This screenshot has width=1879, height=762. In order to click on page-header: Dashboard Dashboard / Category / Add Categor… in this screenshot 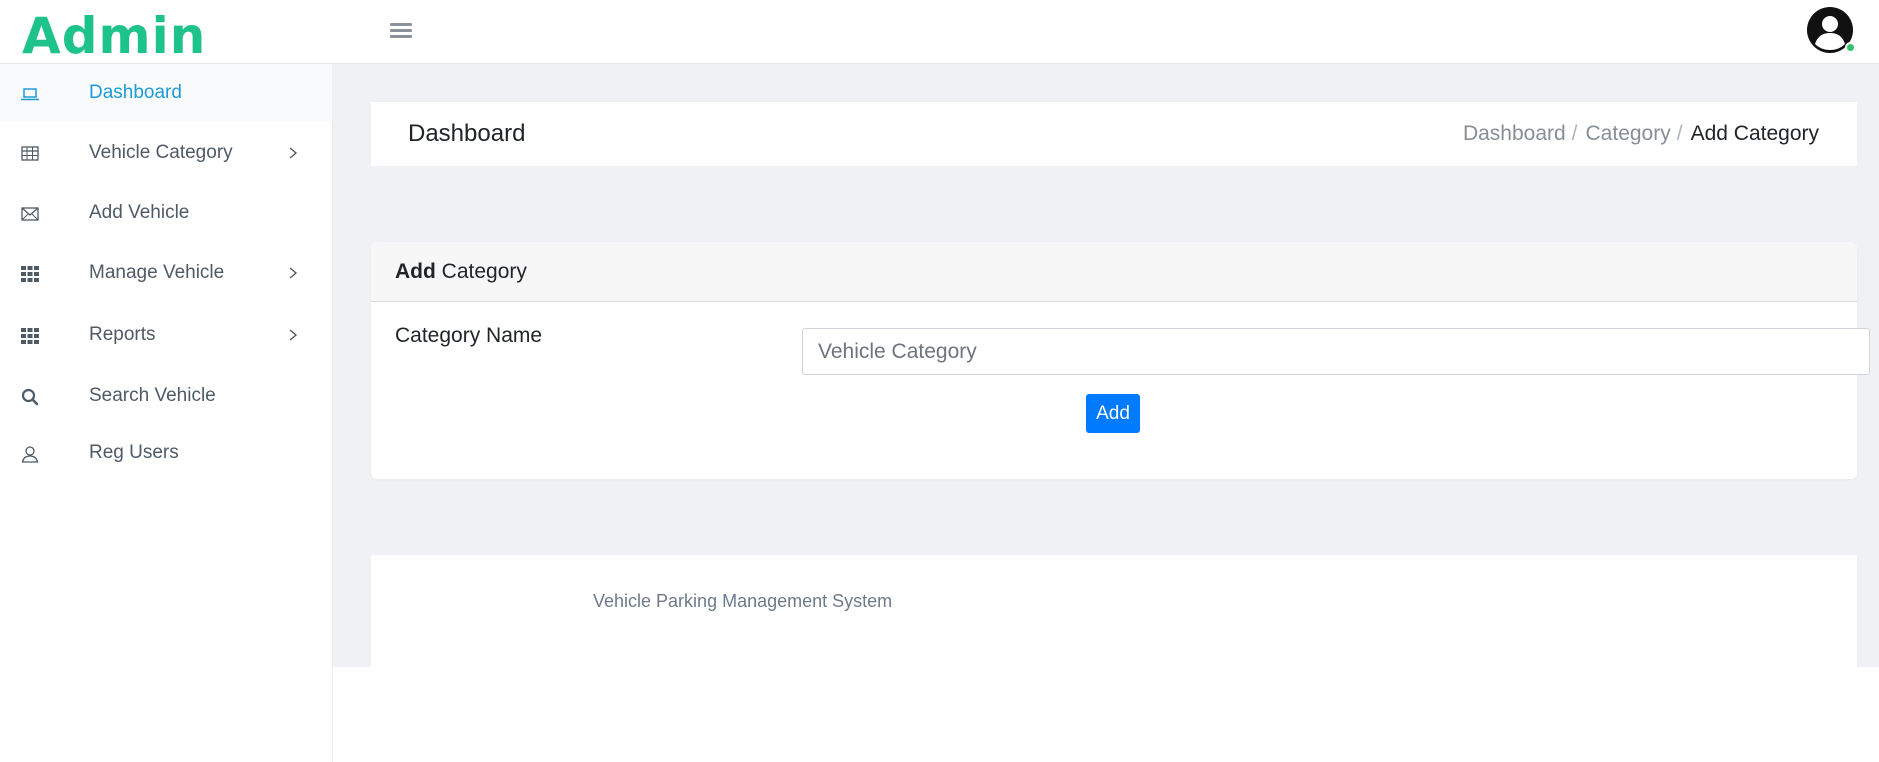, I will do `click(1114, 134)`.